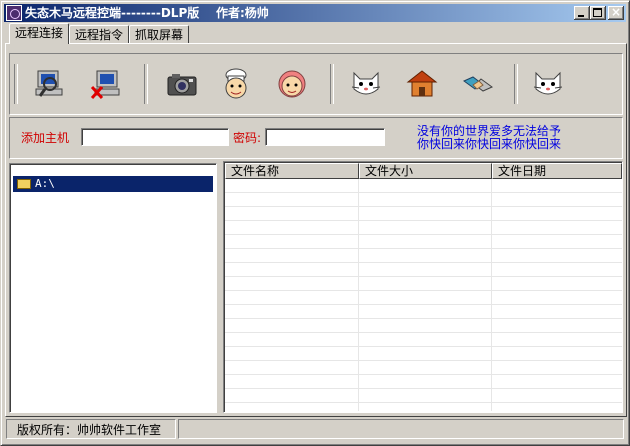  I want to click on maximize-icon, so click(597, 12).